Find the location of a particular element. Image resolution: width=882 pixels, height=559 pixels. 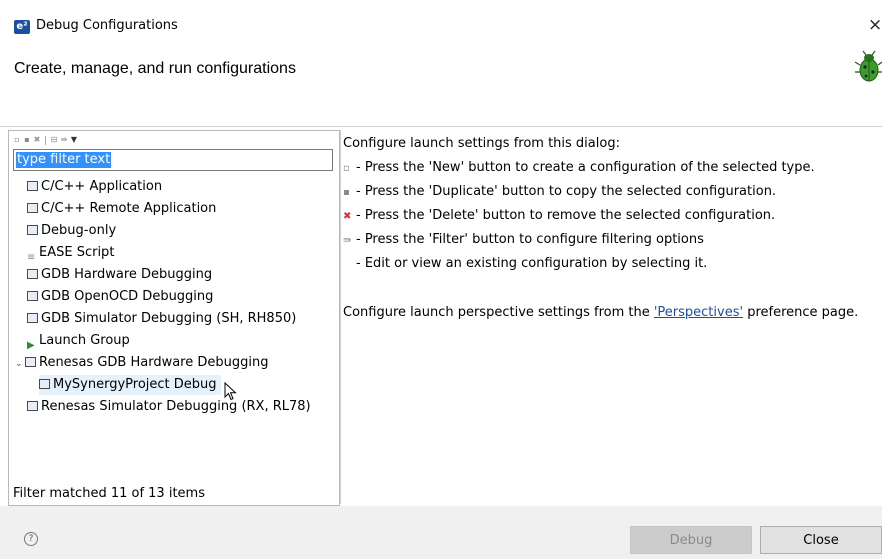

app-icon: e² is located at coordinates (22, 27).